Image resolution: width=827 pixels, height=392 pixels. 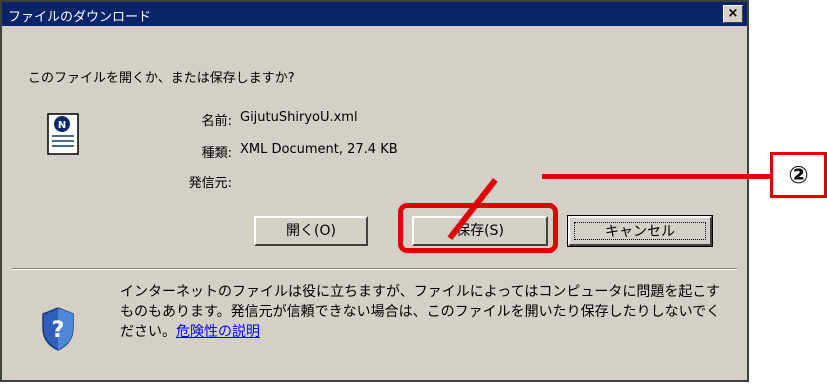 What do you see at coordinates (218, 332) in the screenshot?
I see `risk-explanation-link: 危険性の説明` at bounding box center [218, 332].